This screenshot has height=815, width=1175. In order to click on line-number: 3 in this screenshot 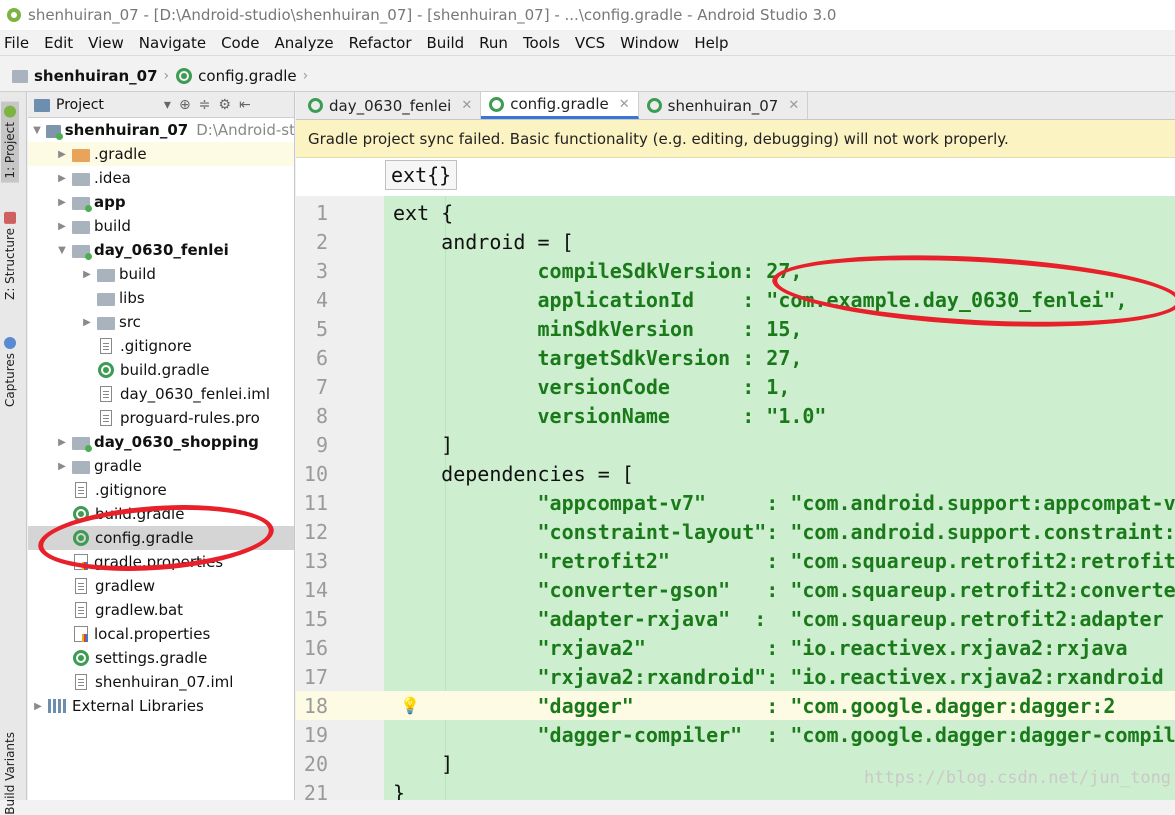, I will do `click(321, 270)`.